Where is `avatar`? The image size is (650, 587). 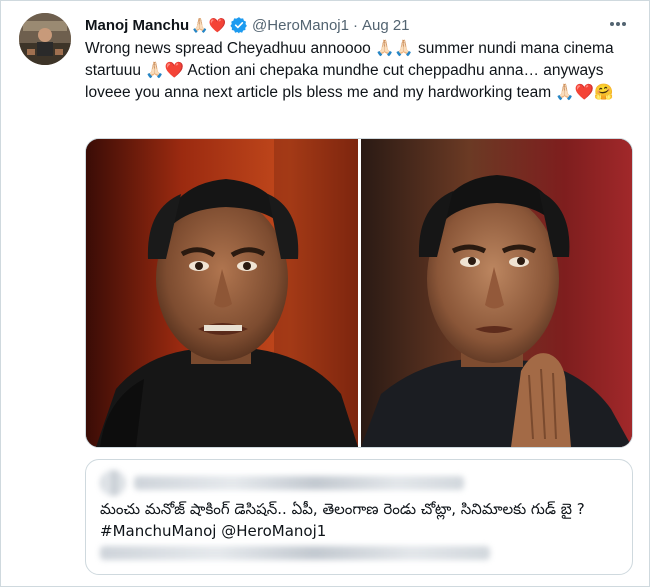 avatar is located at coordinates (45, 39).